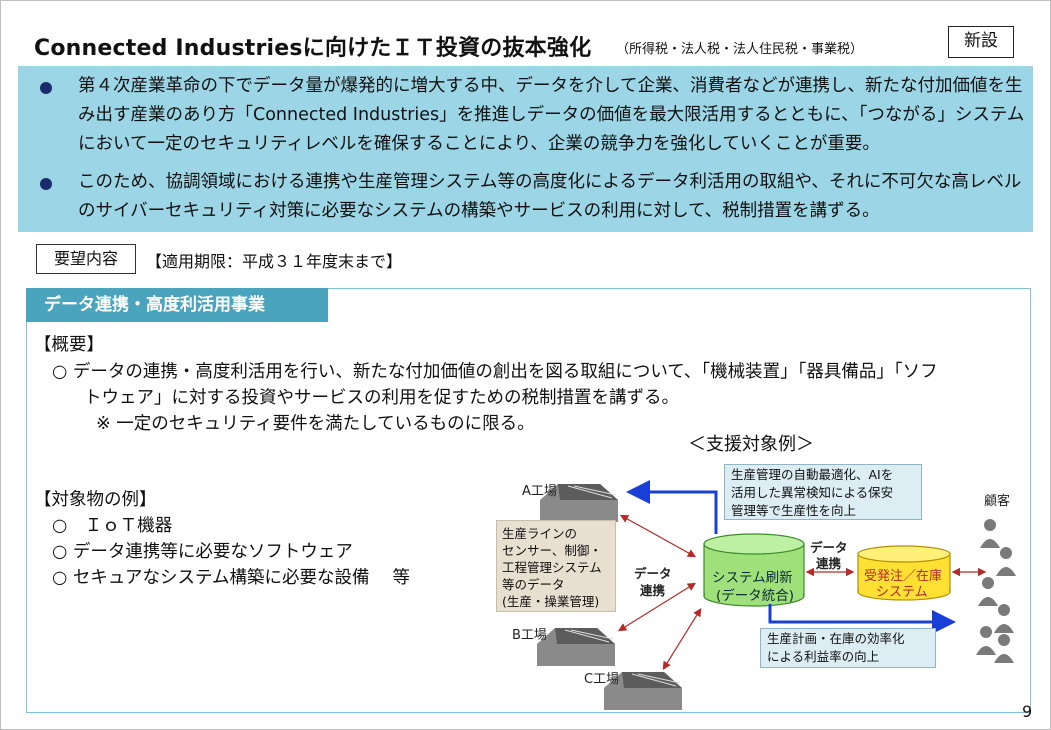  I want to click on support-diagram, so click(776, 595).